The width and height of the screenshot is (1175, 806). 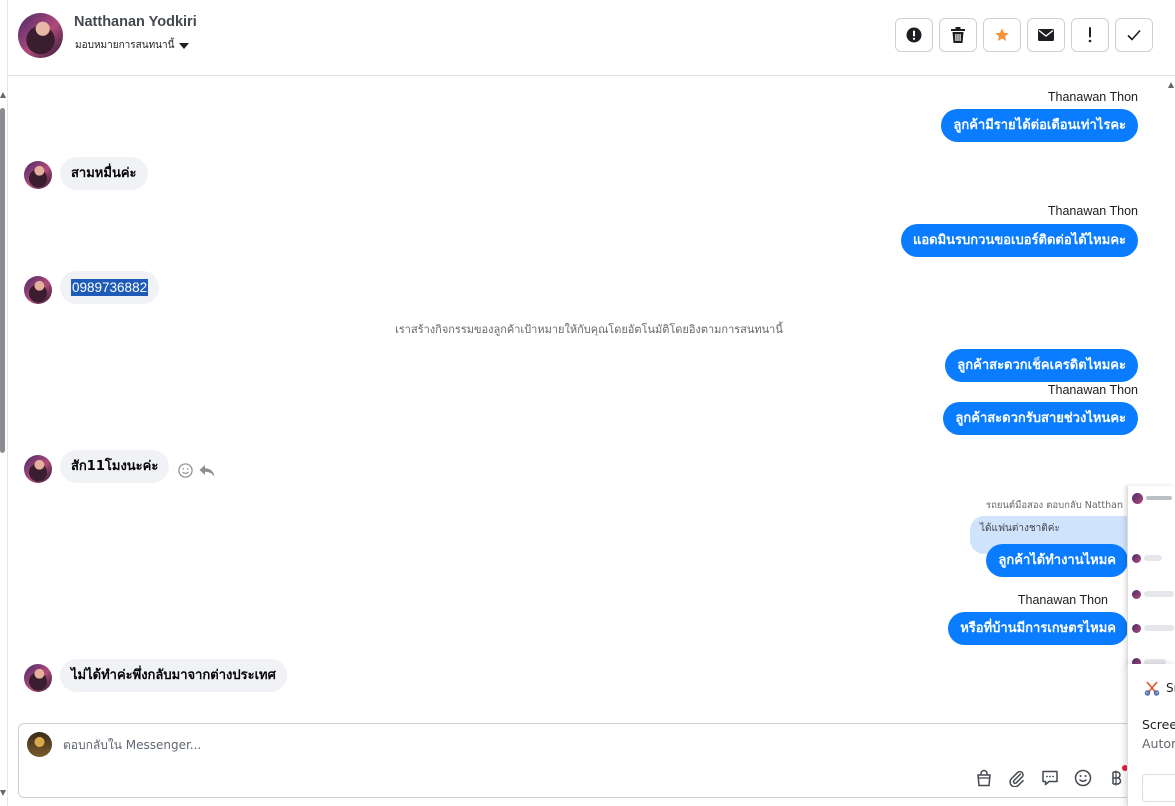 I want to click on conversation-header: Natthanan Yodkiri มอบหมายการสนทนานี้, so click(x=591, y=38).